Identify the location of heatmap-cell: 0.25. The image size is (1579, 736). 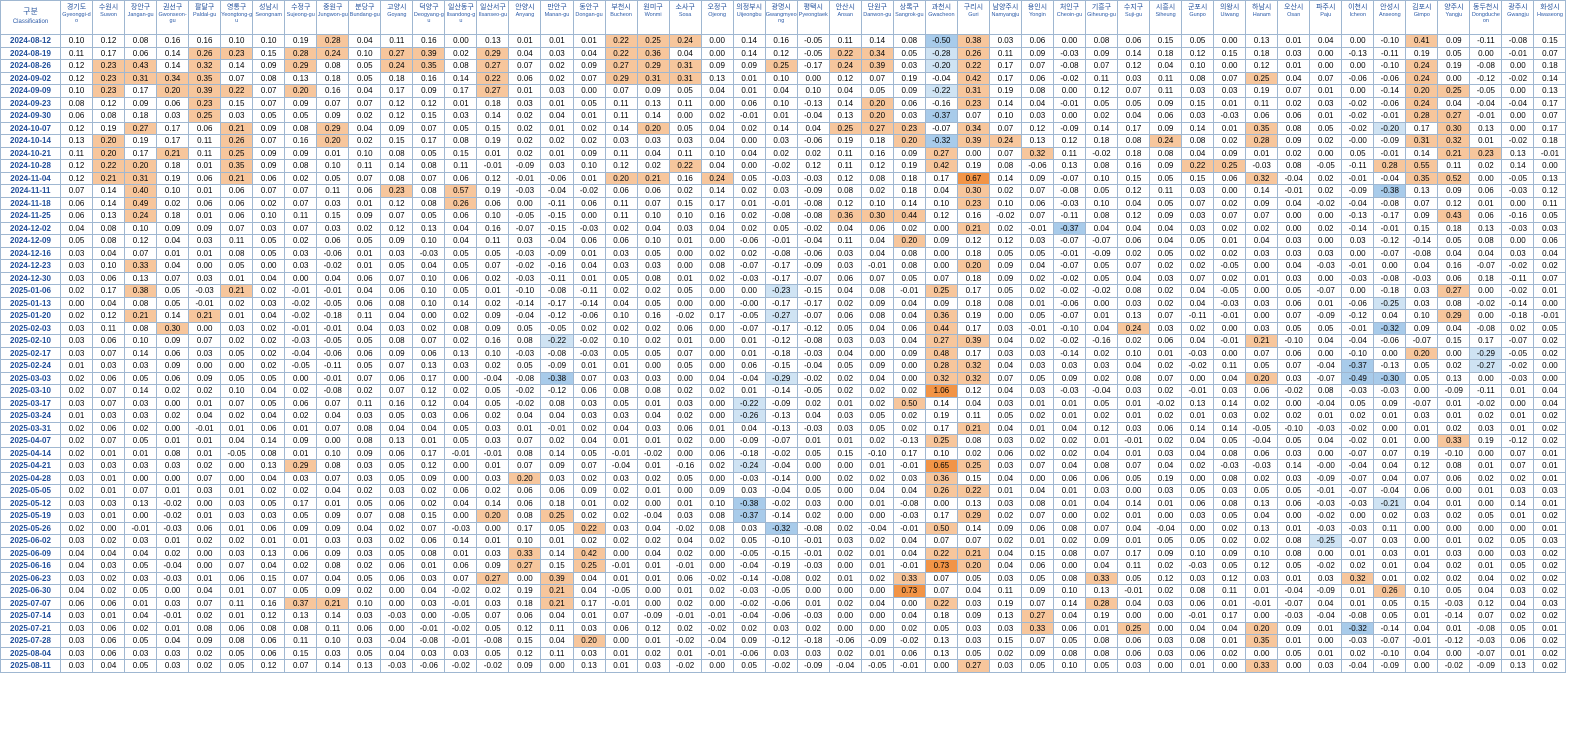
(845, 128).